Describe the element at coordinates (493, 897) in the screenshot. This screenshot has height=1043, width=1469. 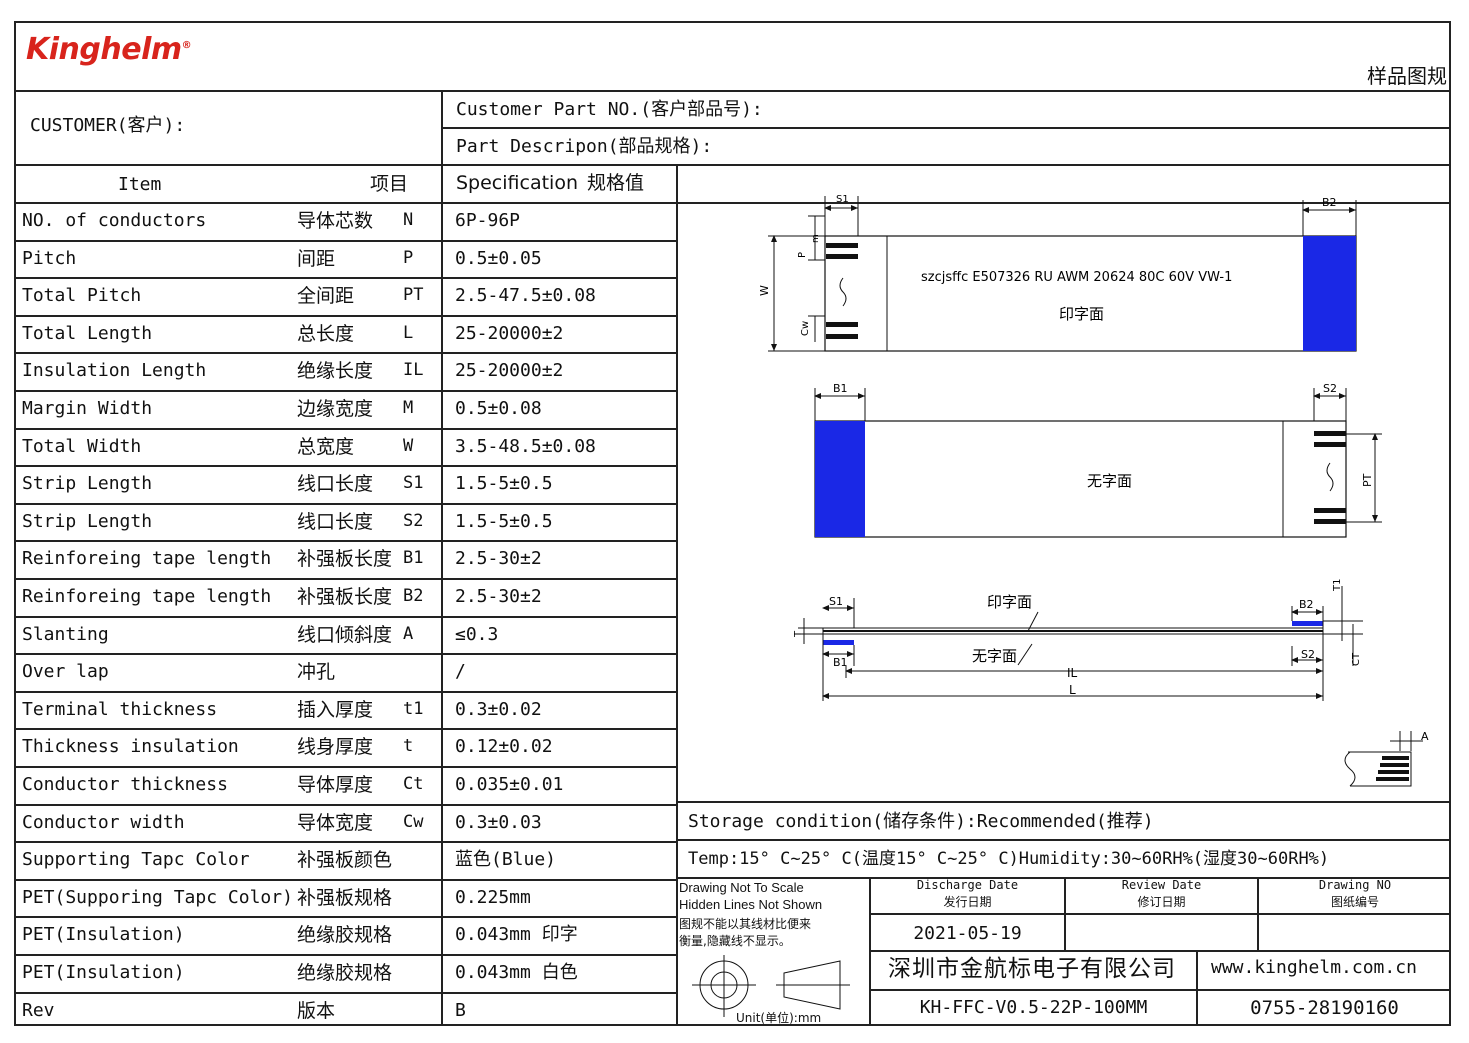
I see `spec-value: 0.225mm` at that location.